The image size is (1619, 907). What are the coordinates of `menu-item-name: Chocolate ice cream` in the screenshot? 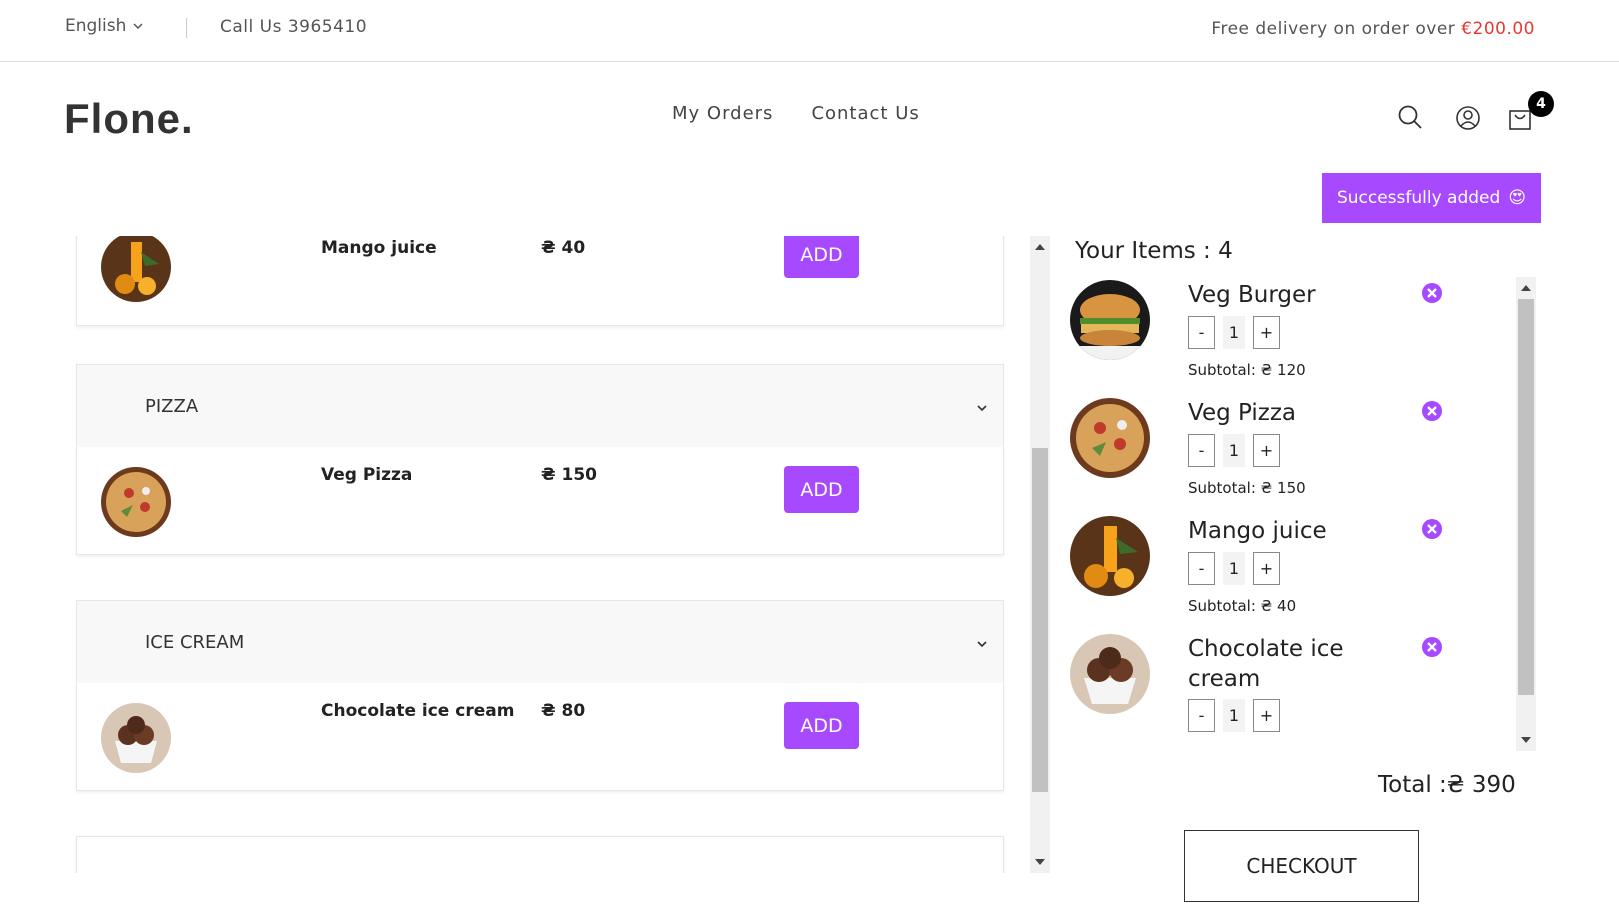 It's located at (418, 711).